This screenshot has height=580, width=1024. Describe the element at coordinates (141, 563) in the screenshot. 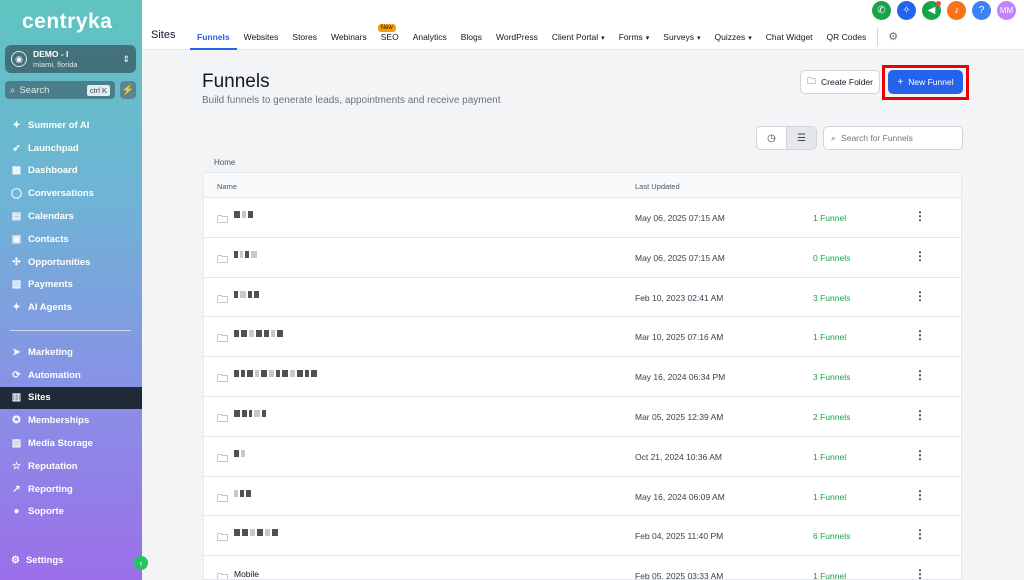

I see `collapse-sidebar-icon: ‹` at that location.